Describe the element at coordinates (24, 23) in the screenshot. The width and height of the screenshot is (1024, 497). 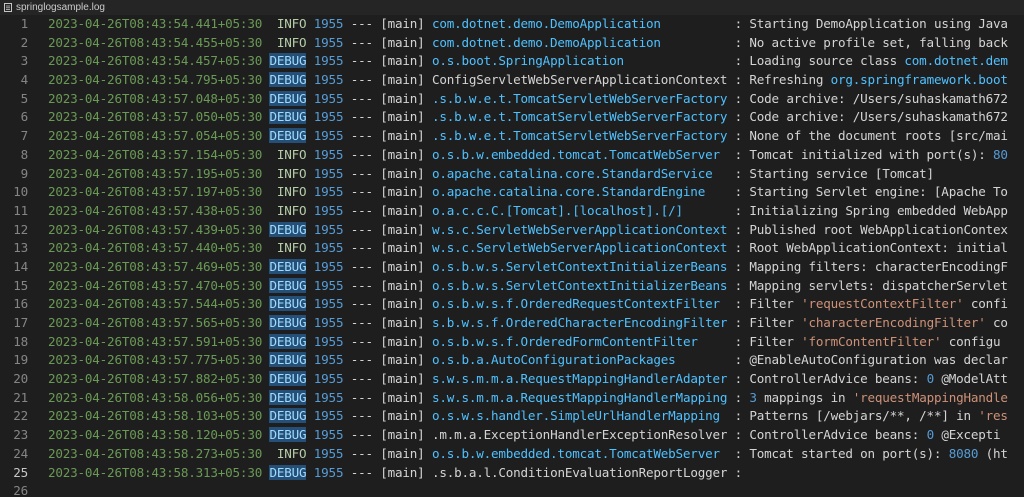
I see `line-number: 1` at that location.